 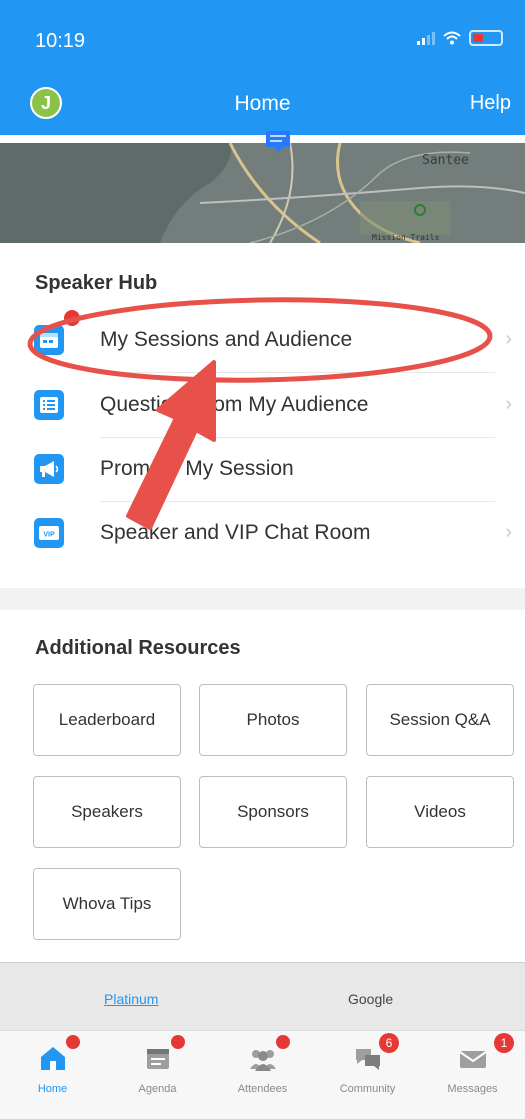 I want to click on nav-bar: J Home Help, so click(x=262, y=105).